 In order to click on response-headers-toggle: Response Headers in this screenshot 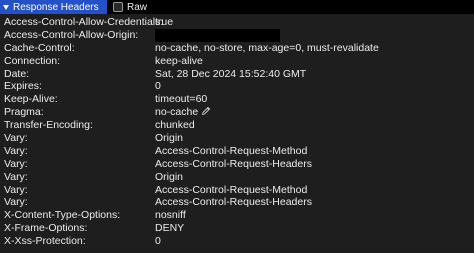, I will do `click(53, 7)`.